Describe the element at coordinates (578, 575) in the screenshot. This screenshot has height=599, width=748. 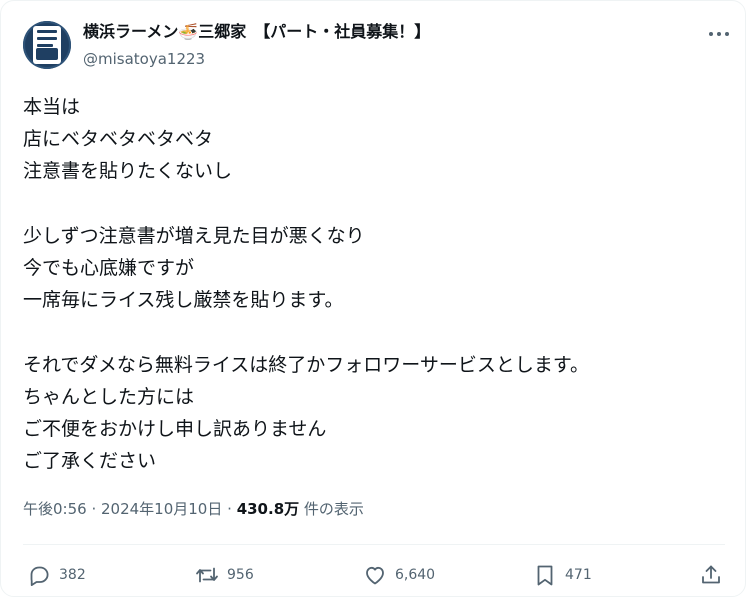
I see `bookmark-count: 471` at that location.